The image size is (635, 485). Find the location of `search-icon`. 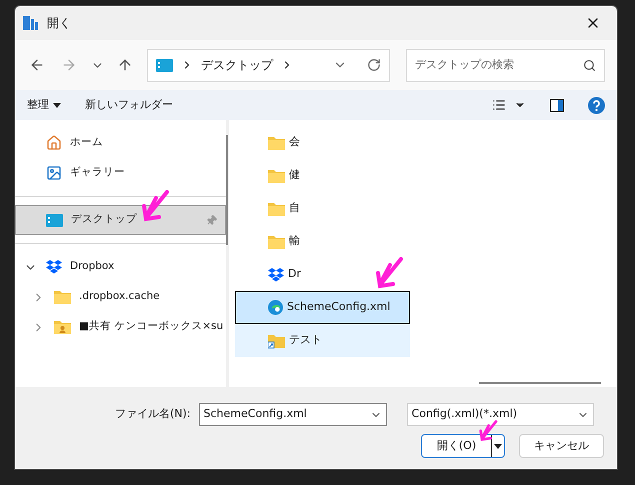

search-icon is located at coordinates (589, 65).